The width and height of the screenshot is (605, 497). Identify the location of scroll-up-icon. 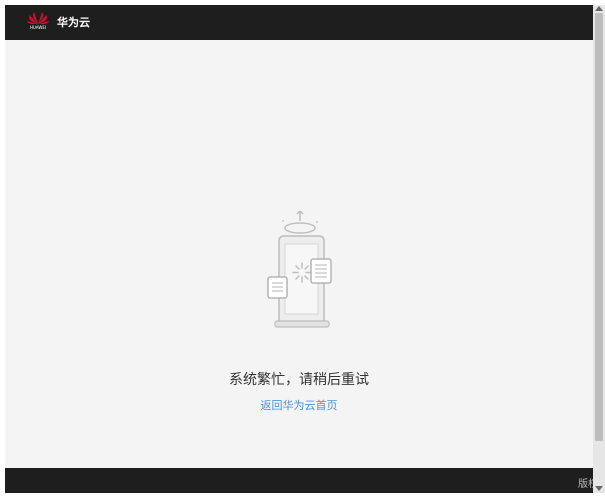
(599, 8).